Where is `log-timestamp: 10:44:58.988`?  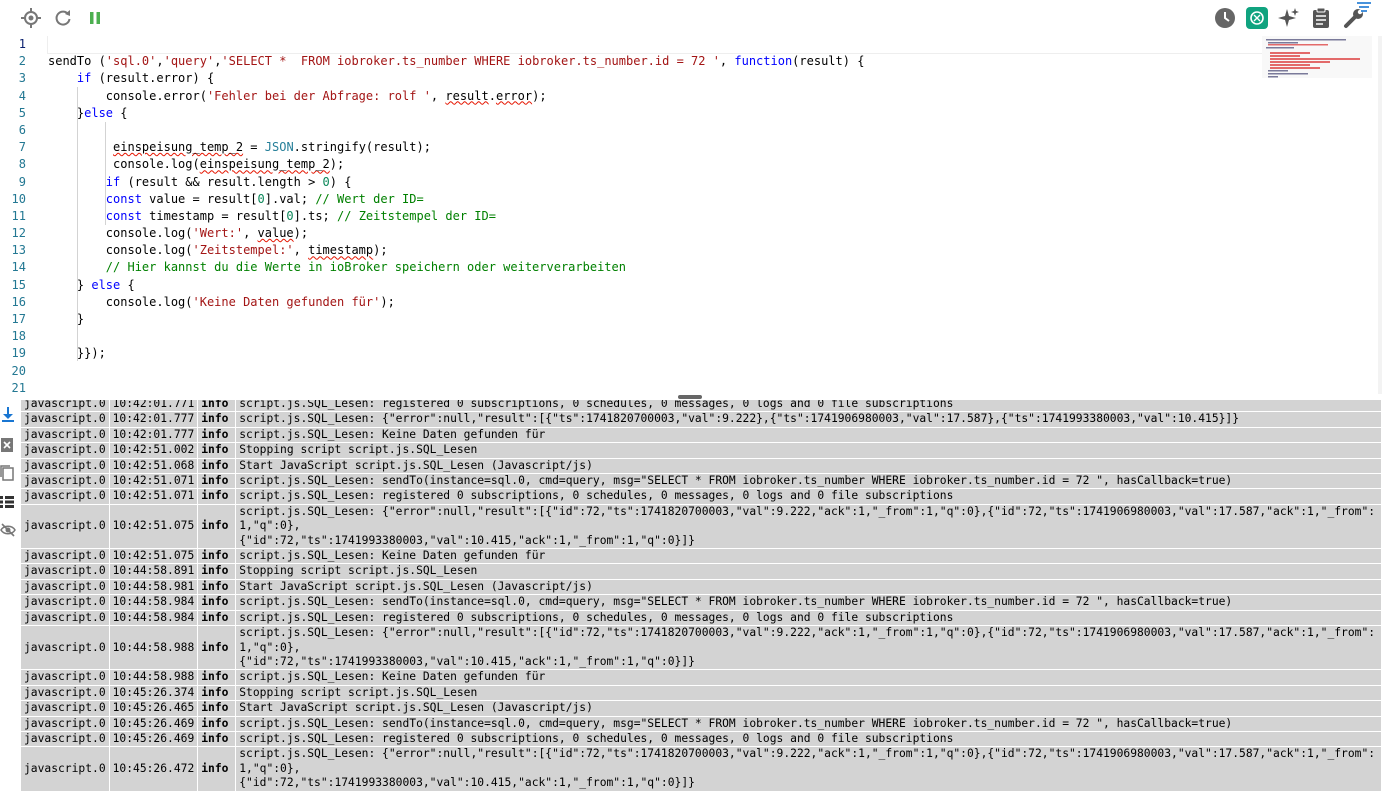
log-timestamp: 10:44:58.988 is located at coordinates (153, 677).